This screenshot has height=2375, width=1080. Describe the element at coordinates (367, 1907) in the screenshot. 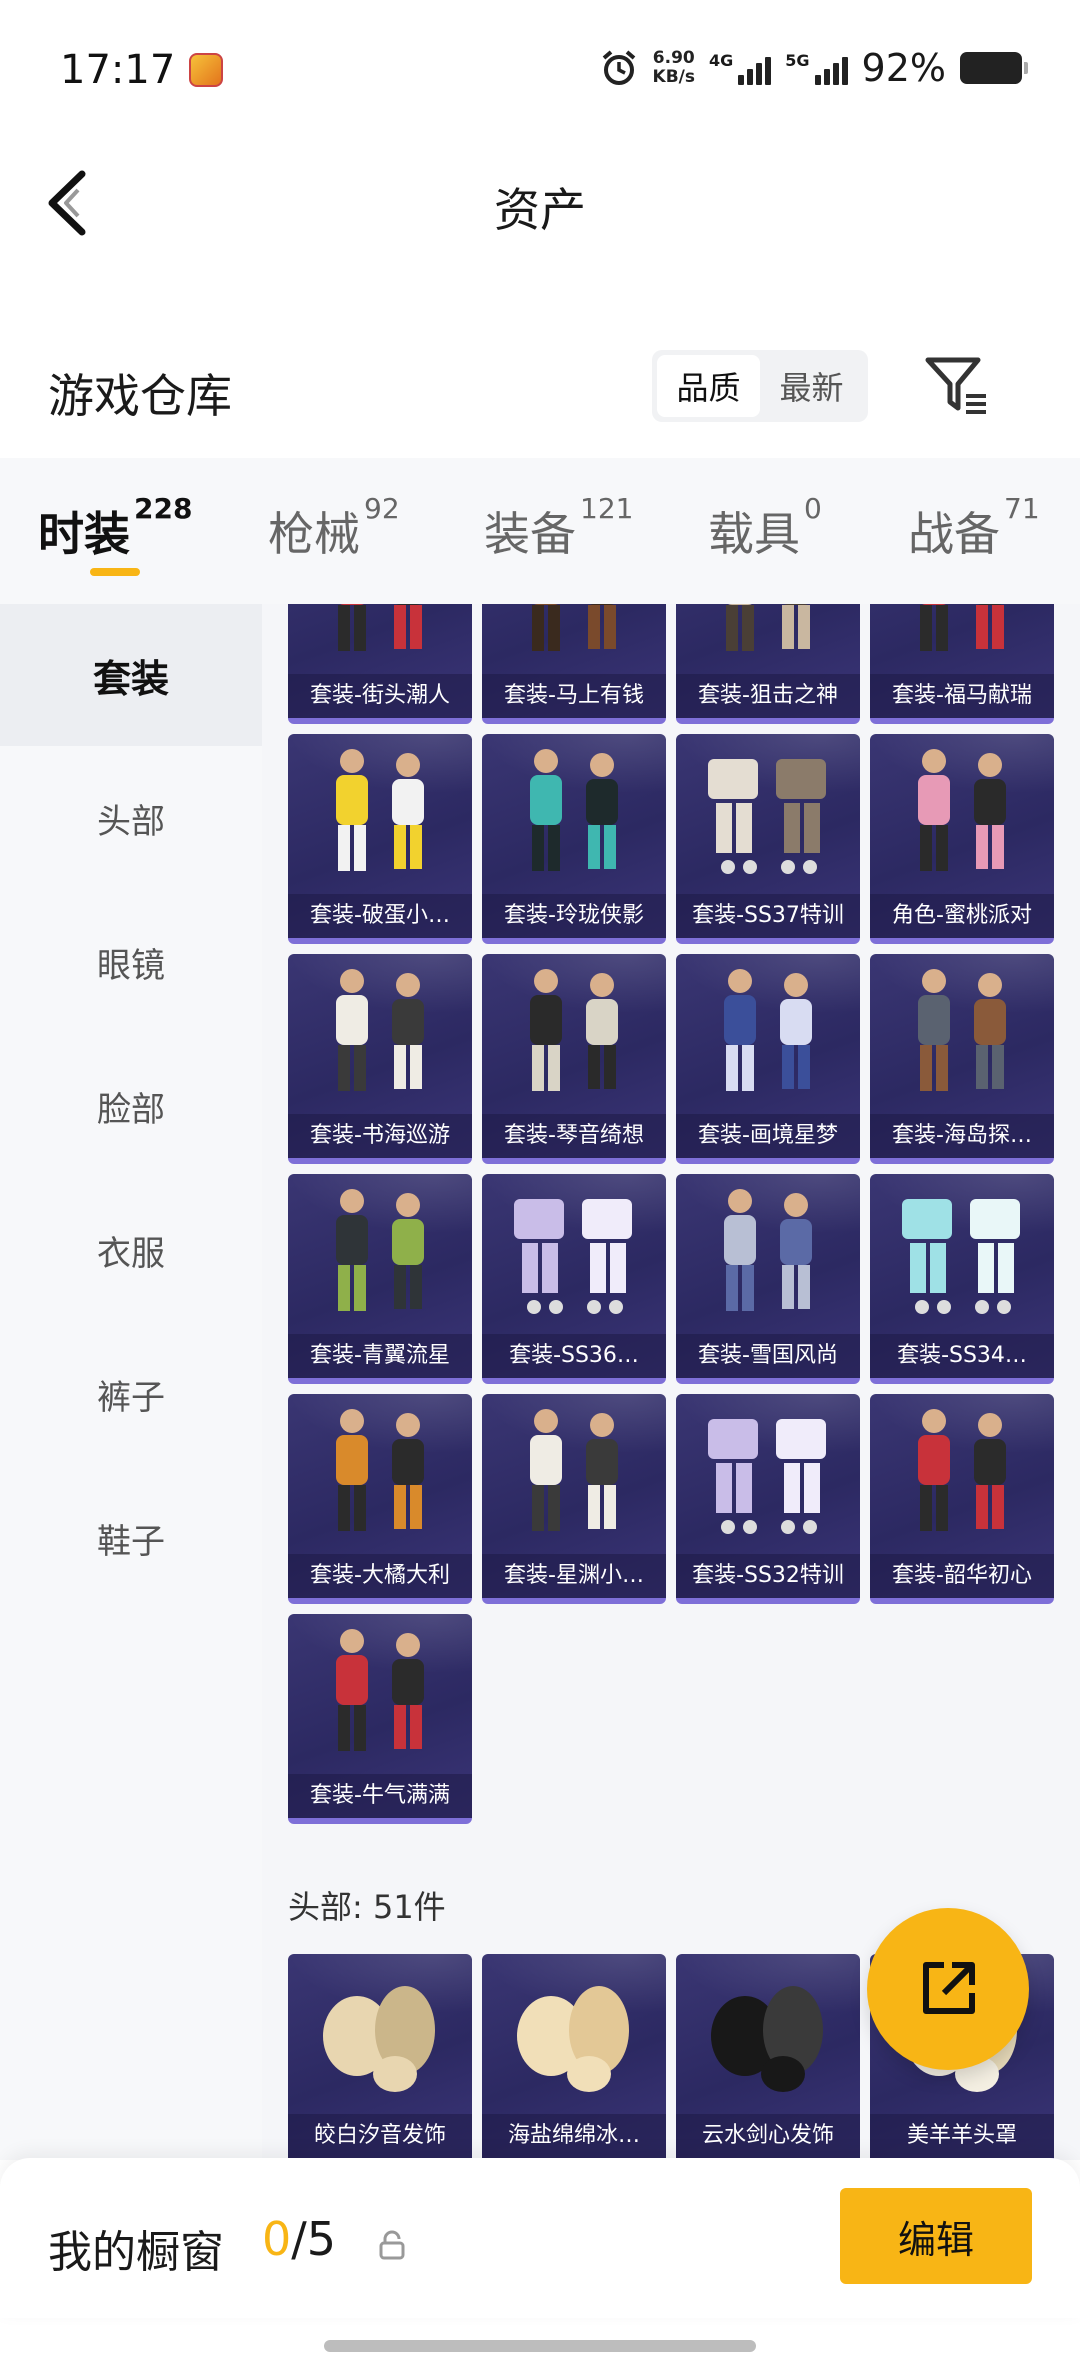

I see `head-section-title: 头部: 51件` at that location.